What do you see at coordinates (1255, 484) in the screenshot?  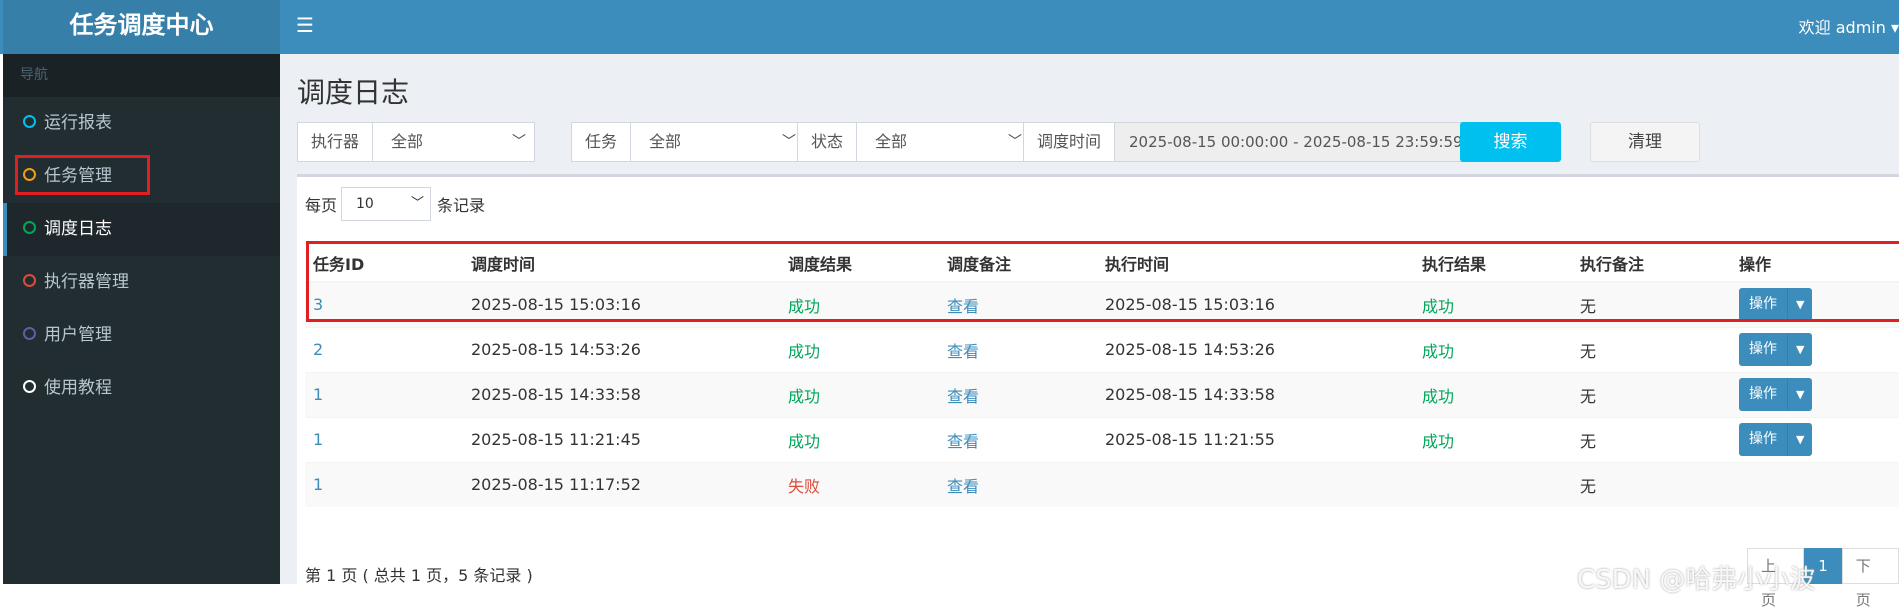 I see `exec-time` at bounding box center [1255, 484].